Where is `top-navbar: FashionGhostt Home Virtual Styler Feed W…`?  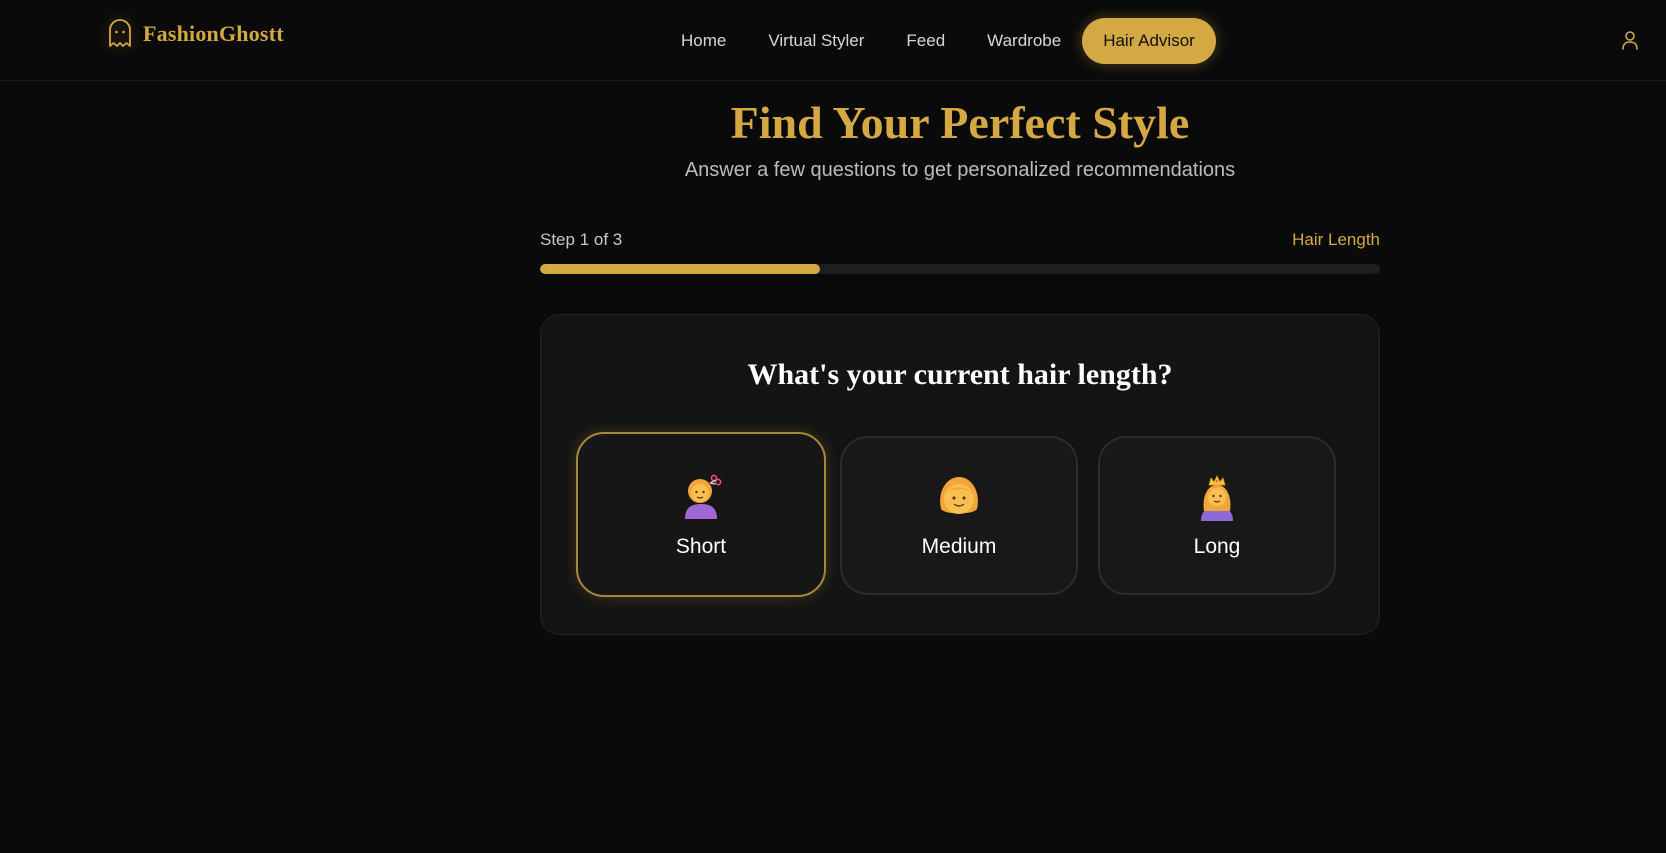
top-navbar: FashionGhostt Home Virtual Styler Feed W… is located at coordinates (833, 40).